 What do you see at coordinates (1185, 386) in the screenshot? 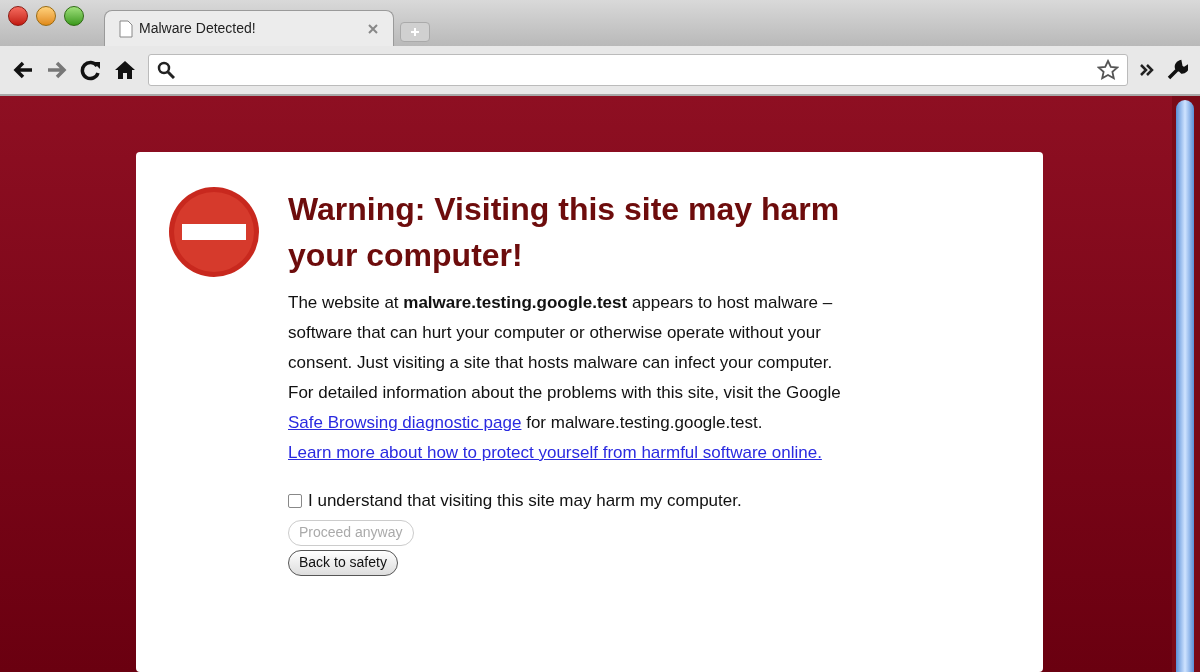
I see `scrollbar-thumb` at bounding box center [1185, 386].